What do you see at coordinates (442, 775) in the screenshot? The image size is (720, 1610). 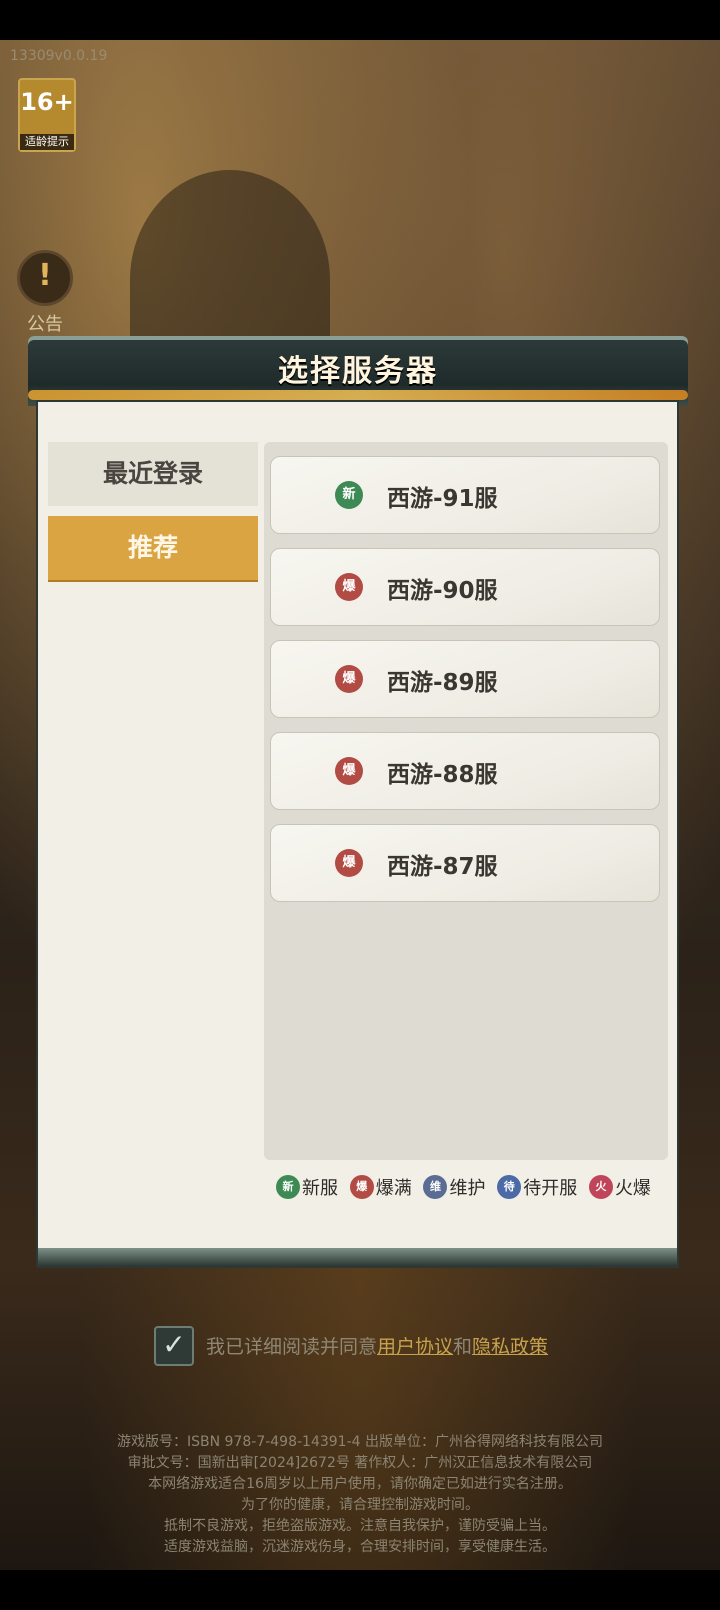 I see `server-name: 西游-88服` at bounding box center [442, 775].